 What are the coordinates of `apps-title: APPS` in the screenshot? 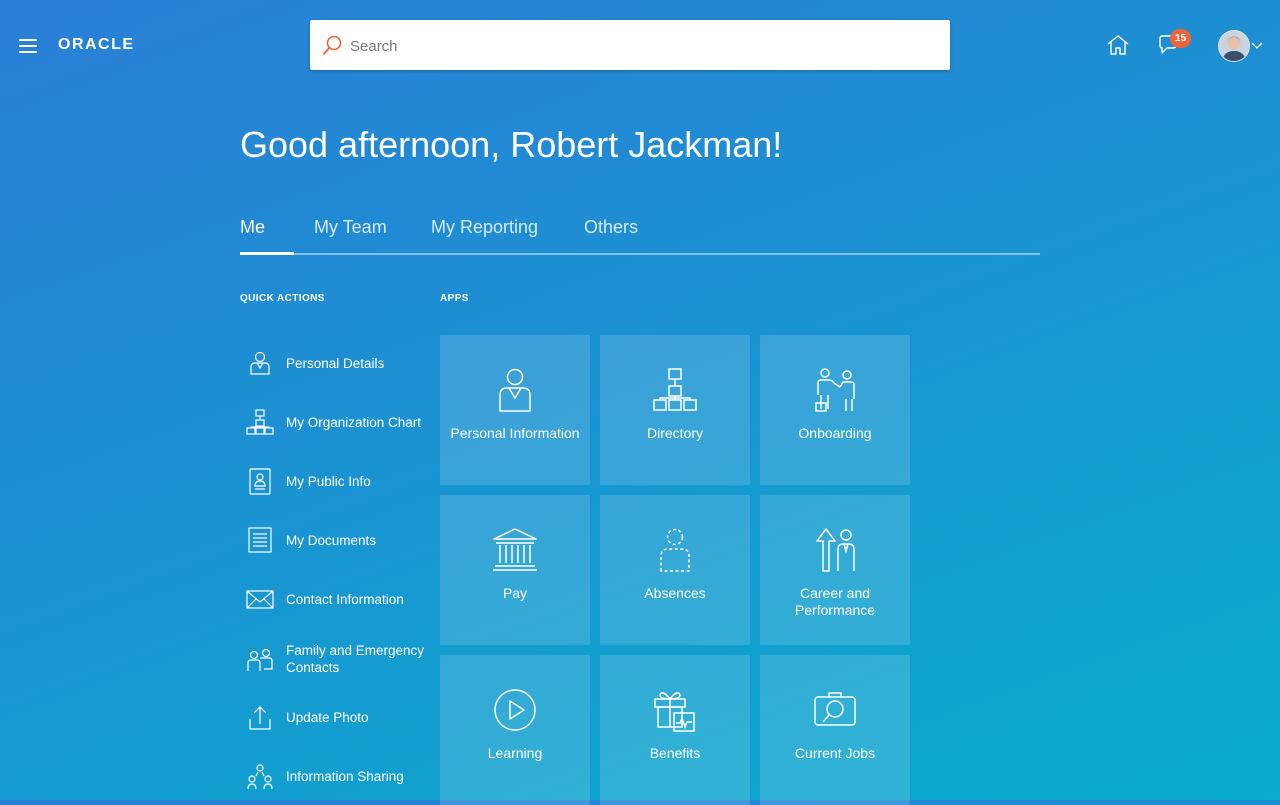 It's located at (454, 298).